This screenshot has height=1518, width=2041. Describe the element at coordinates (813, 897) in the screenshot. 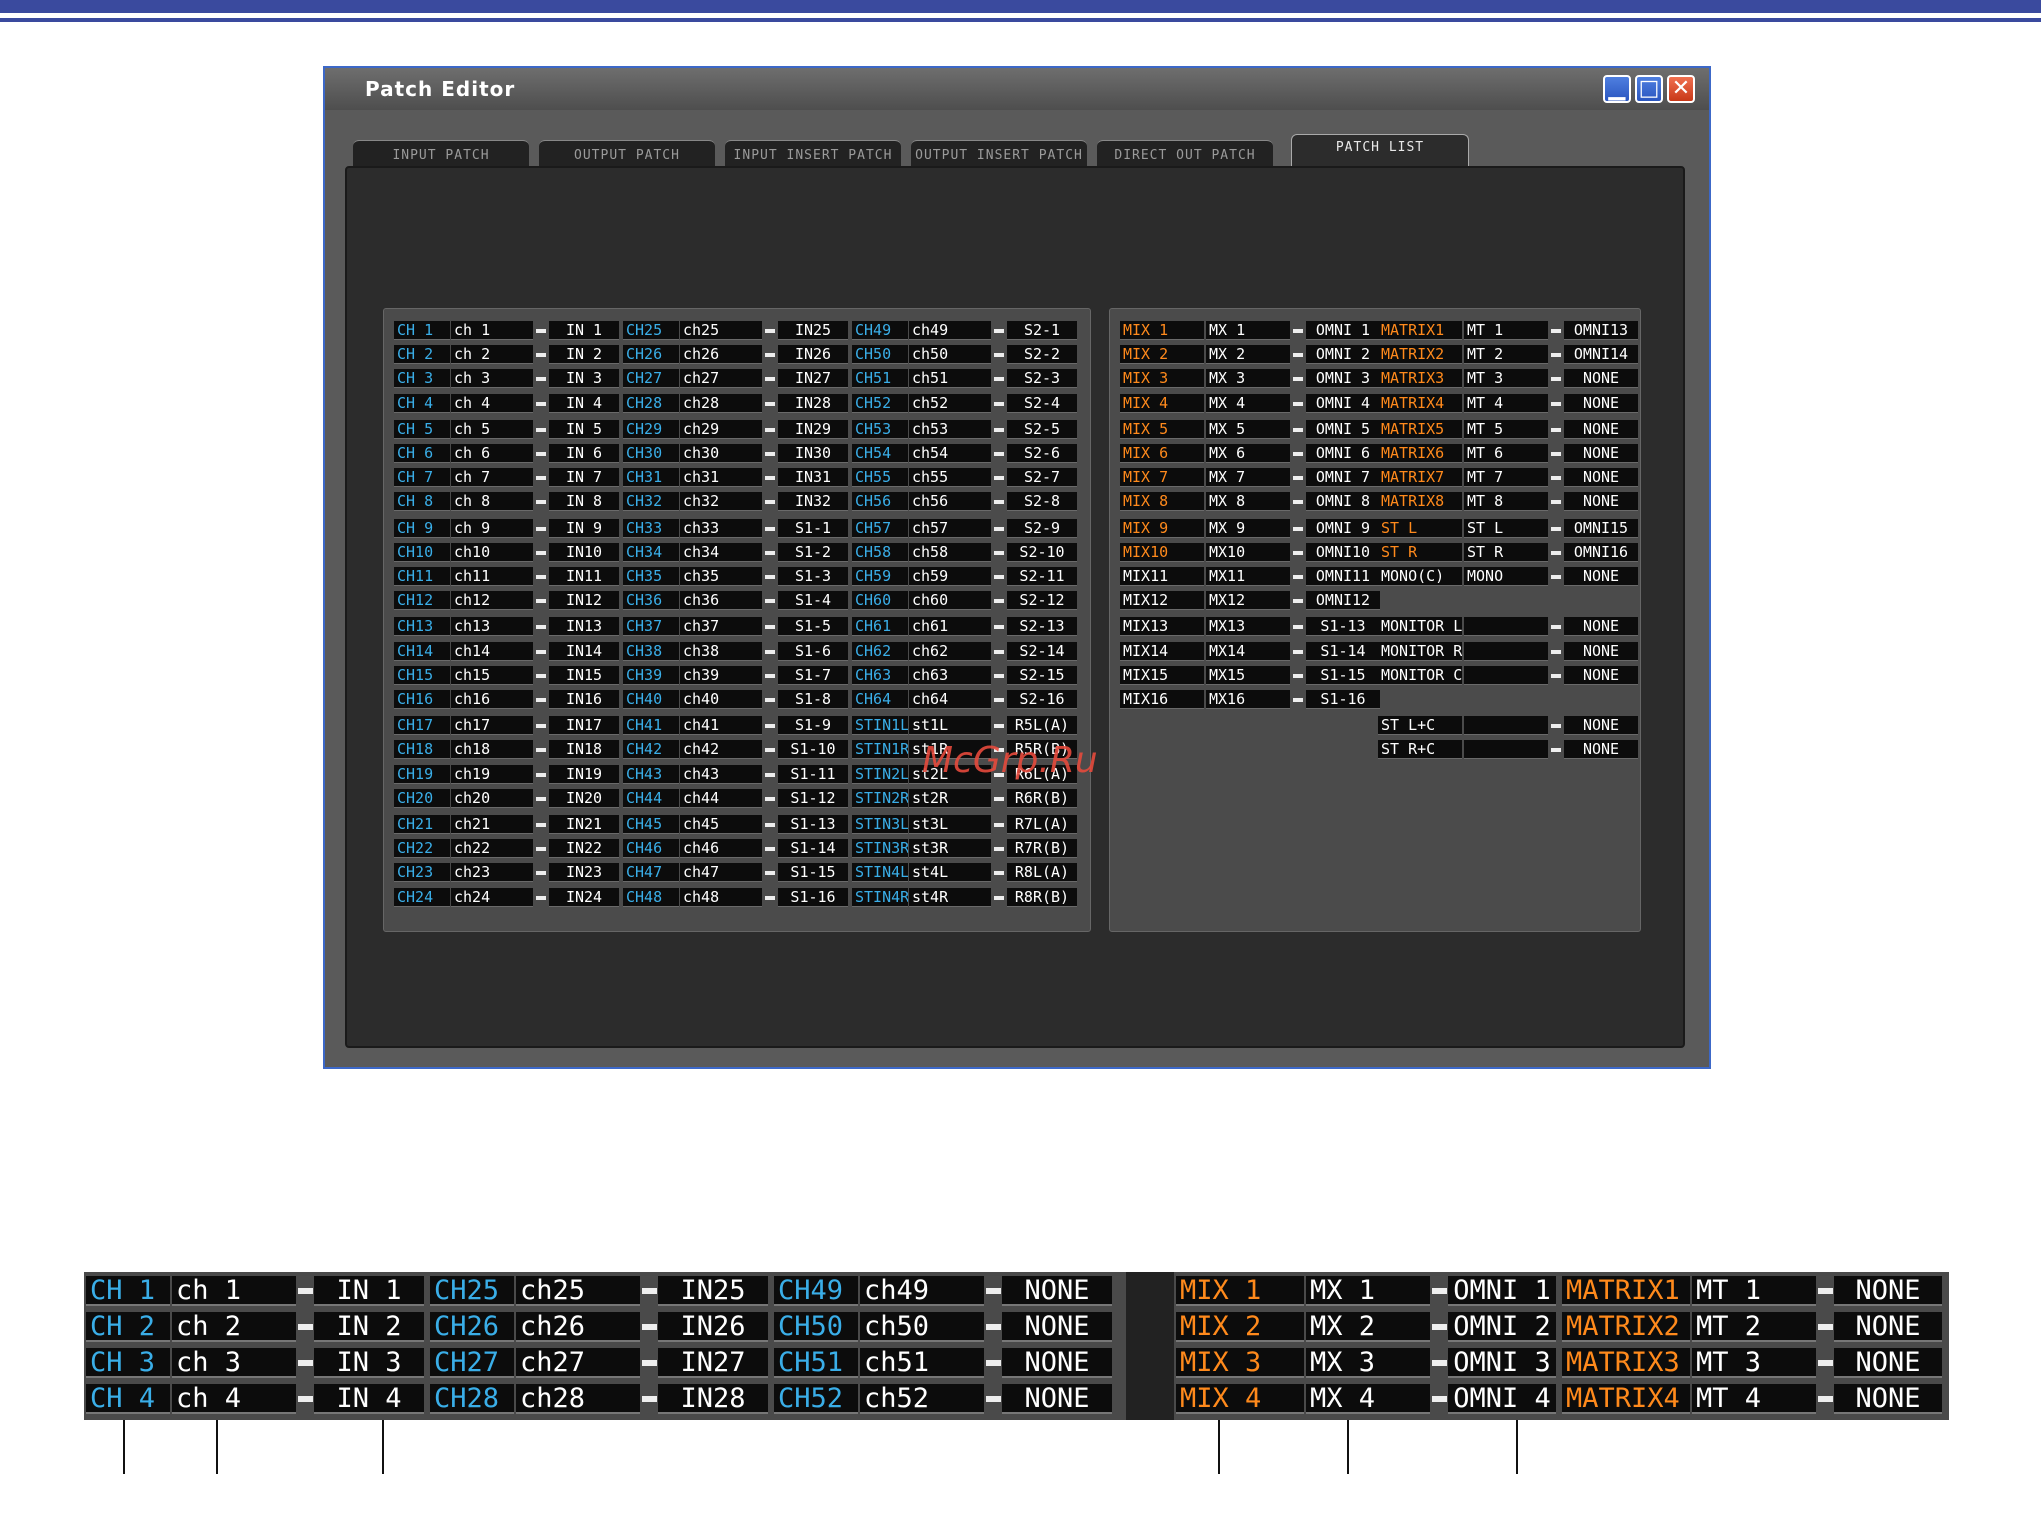

I see `patch-port: S1-16` at that location.